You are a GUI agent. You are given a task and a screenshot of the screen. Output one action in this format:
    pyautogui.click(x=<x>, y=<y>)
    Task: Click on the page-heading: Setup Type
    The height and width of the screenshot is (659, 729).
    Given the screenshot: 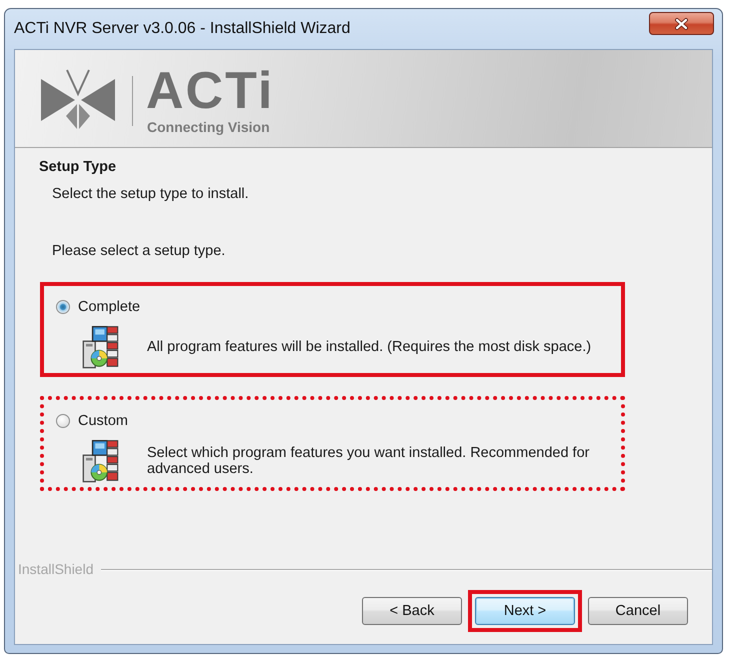 What is the action you would take?
    pyautogui.click(x=77, y=167)
    